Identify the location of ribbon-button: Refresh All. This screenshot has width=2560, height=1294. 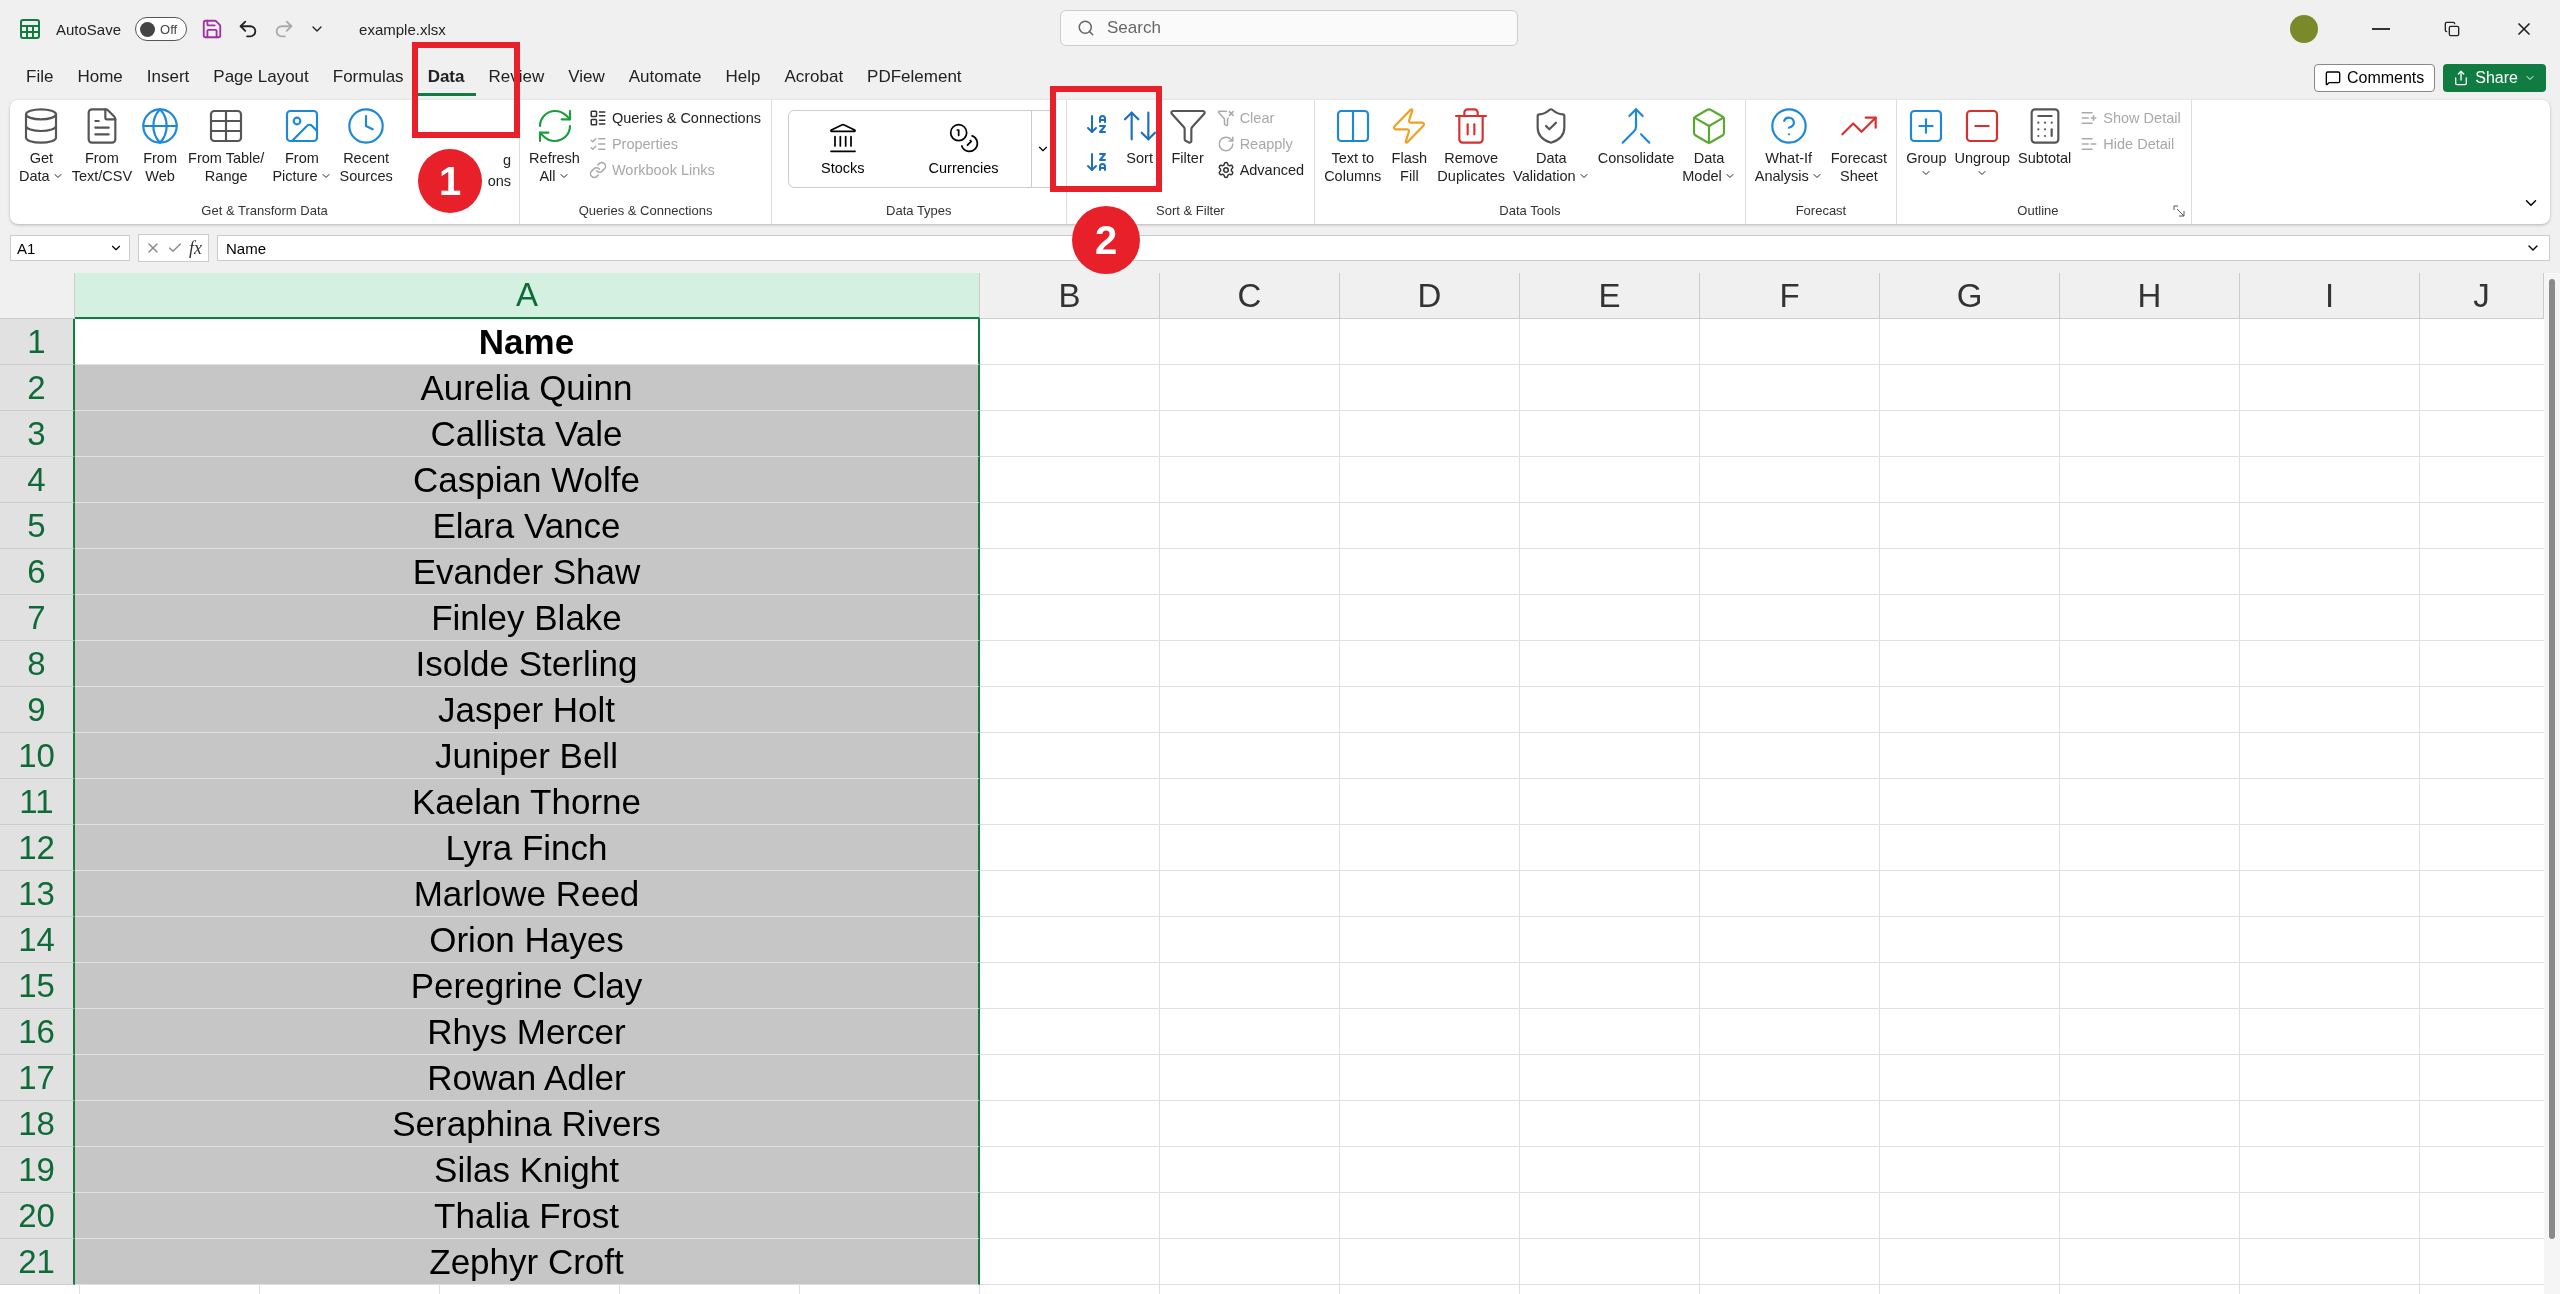
(554, 146).